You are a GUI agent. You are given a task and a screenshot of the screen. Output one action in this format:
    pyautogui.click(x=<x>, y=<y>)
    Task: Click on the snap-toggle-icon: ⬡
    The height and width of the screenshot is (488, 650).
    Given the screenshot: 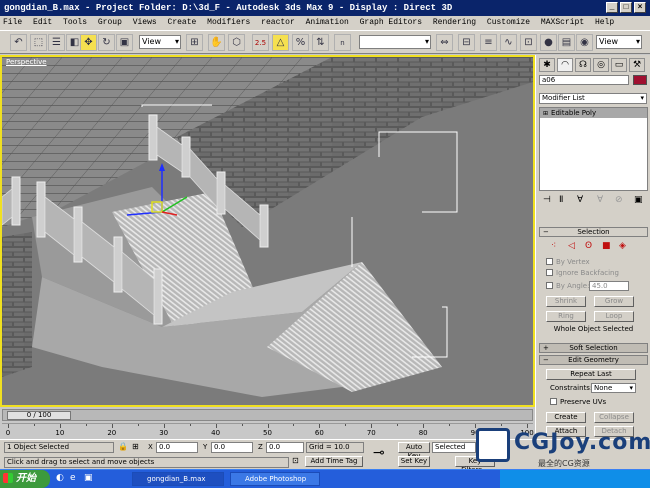 What is the action you would take?
    pyautogui.click(x=236, y=42)
    